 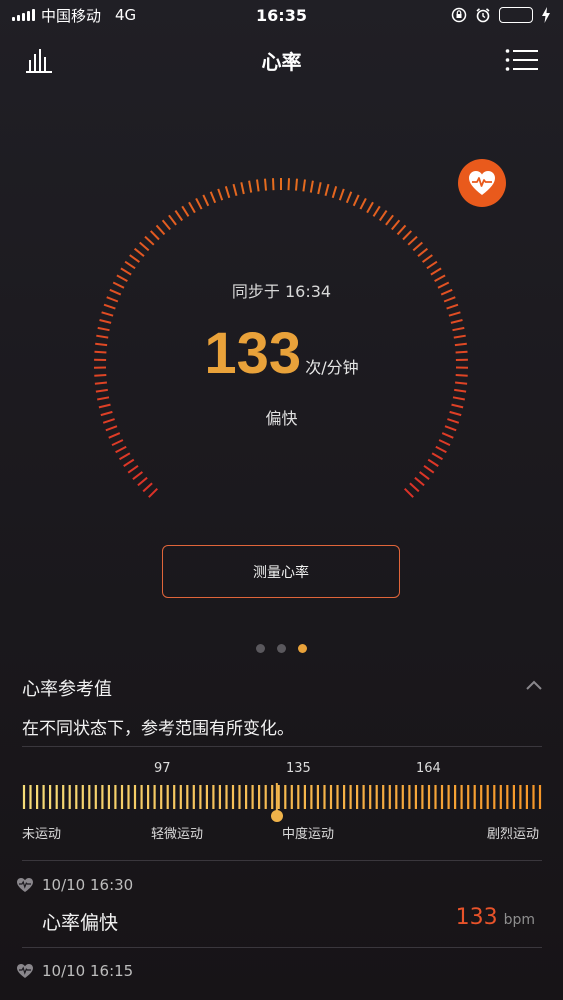 I want to click on sync-time-text: 同步于 16:34, so click(x=281, y=291).